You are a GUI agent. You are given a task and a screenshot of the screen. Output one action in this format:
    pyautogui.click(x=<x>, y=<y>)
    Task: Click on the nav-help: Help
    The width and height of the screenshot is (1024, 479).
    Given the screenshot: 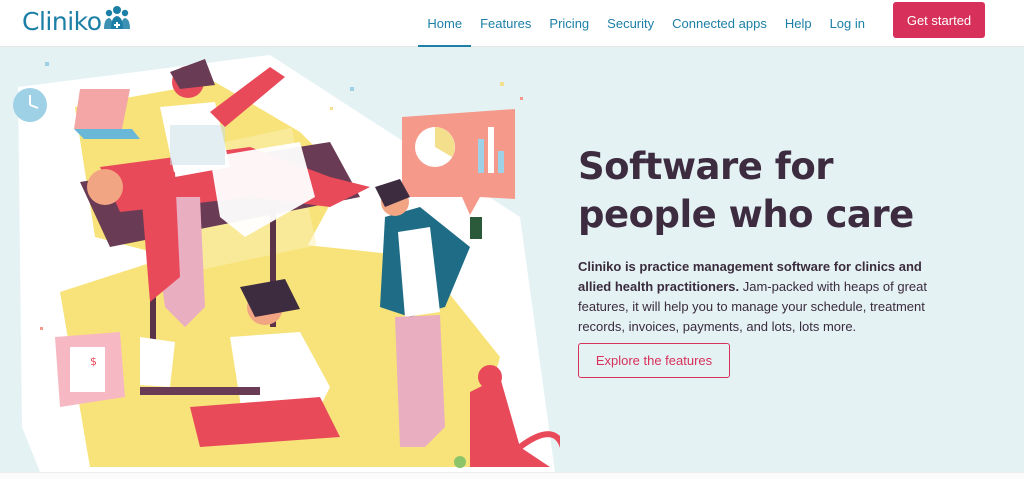 What is the action you would take?
    pyautogui.click(x=798, y=23)
    